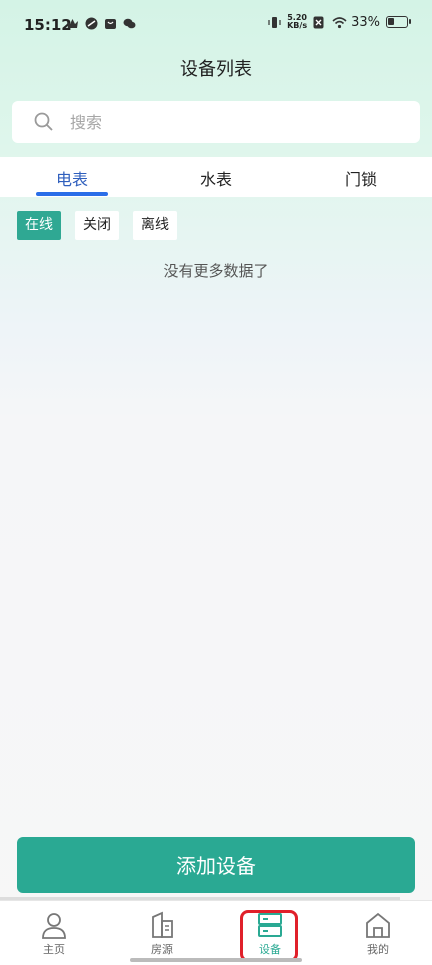 The image size is (432, 965). What do you see at coordinates (216, 69) in the screenshot?
I see `page-title: 设备列表` at bounding box center [216, 69].